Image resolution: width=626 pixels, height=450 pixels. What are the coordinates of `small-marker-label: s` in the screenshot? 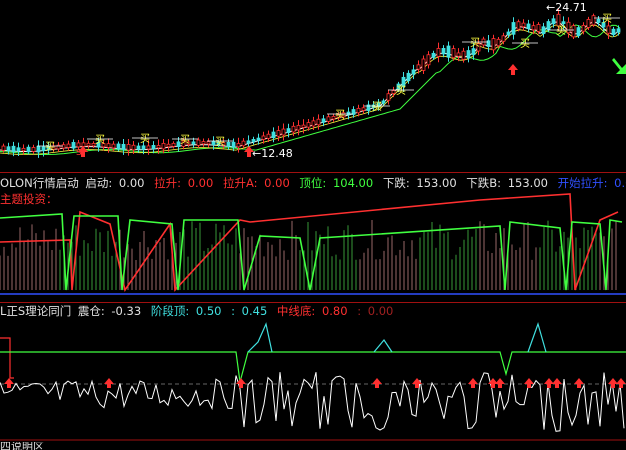 It's located at (79, 151).